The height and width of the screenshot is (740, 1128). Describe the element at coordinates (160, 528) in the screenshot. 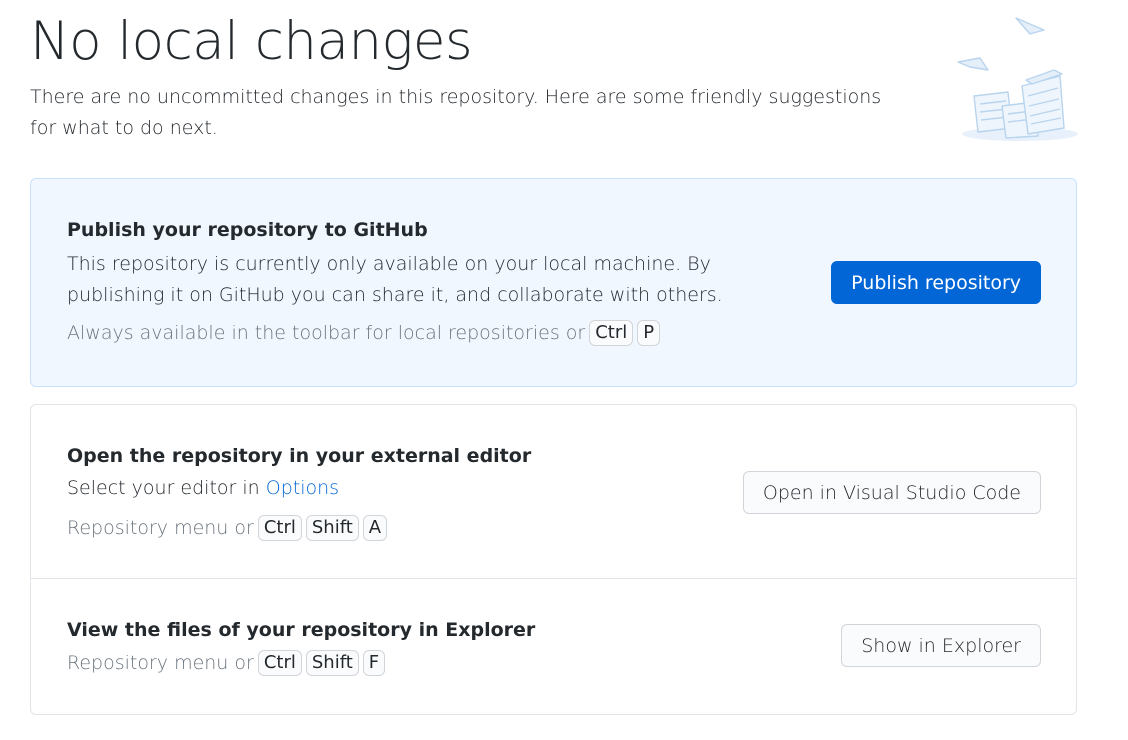

I see `open-editor-hint-text: Repository menu or` at that location.